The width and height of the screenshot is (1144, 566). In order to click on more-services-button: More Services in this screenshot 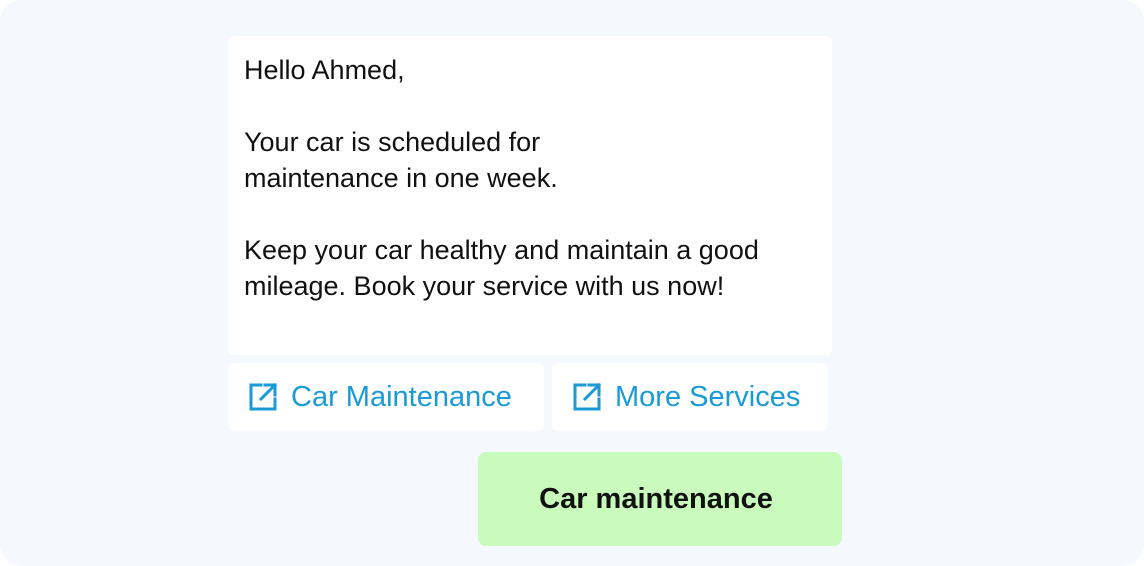, I will do `click(690, 397)`.